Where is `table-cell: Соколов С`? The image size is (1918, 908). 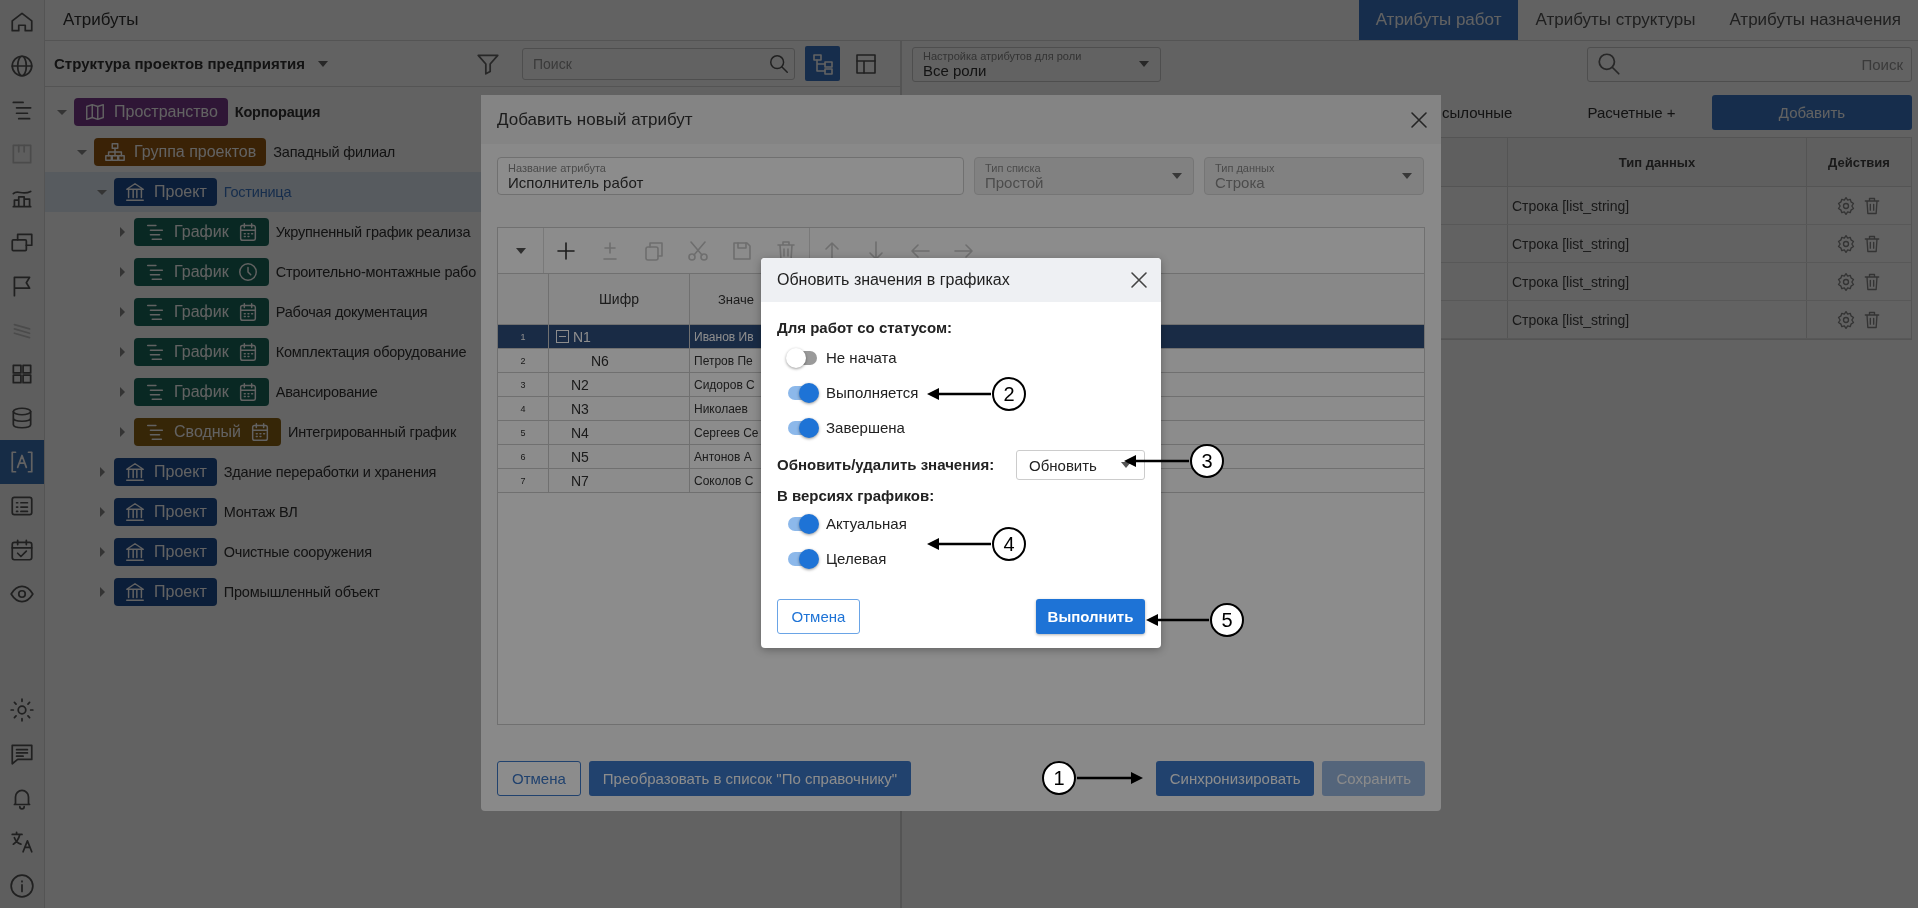 table-cell: Соколов С is located at coordinates (724, 480).